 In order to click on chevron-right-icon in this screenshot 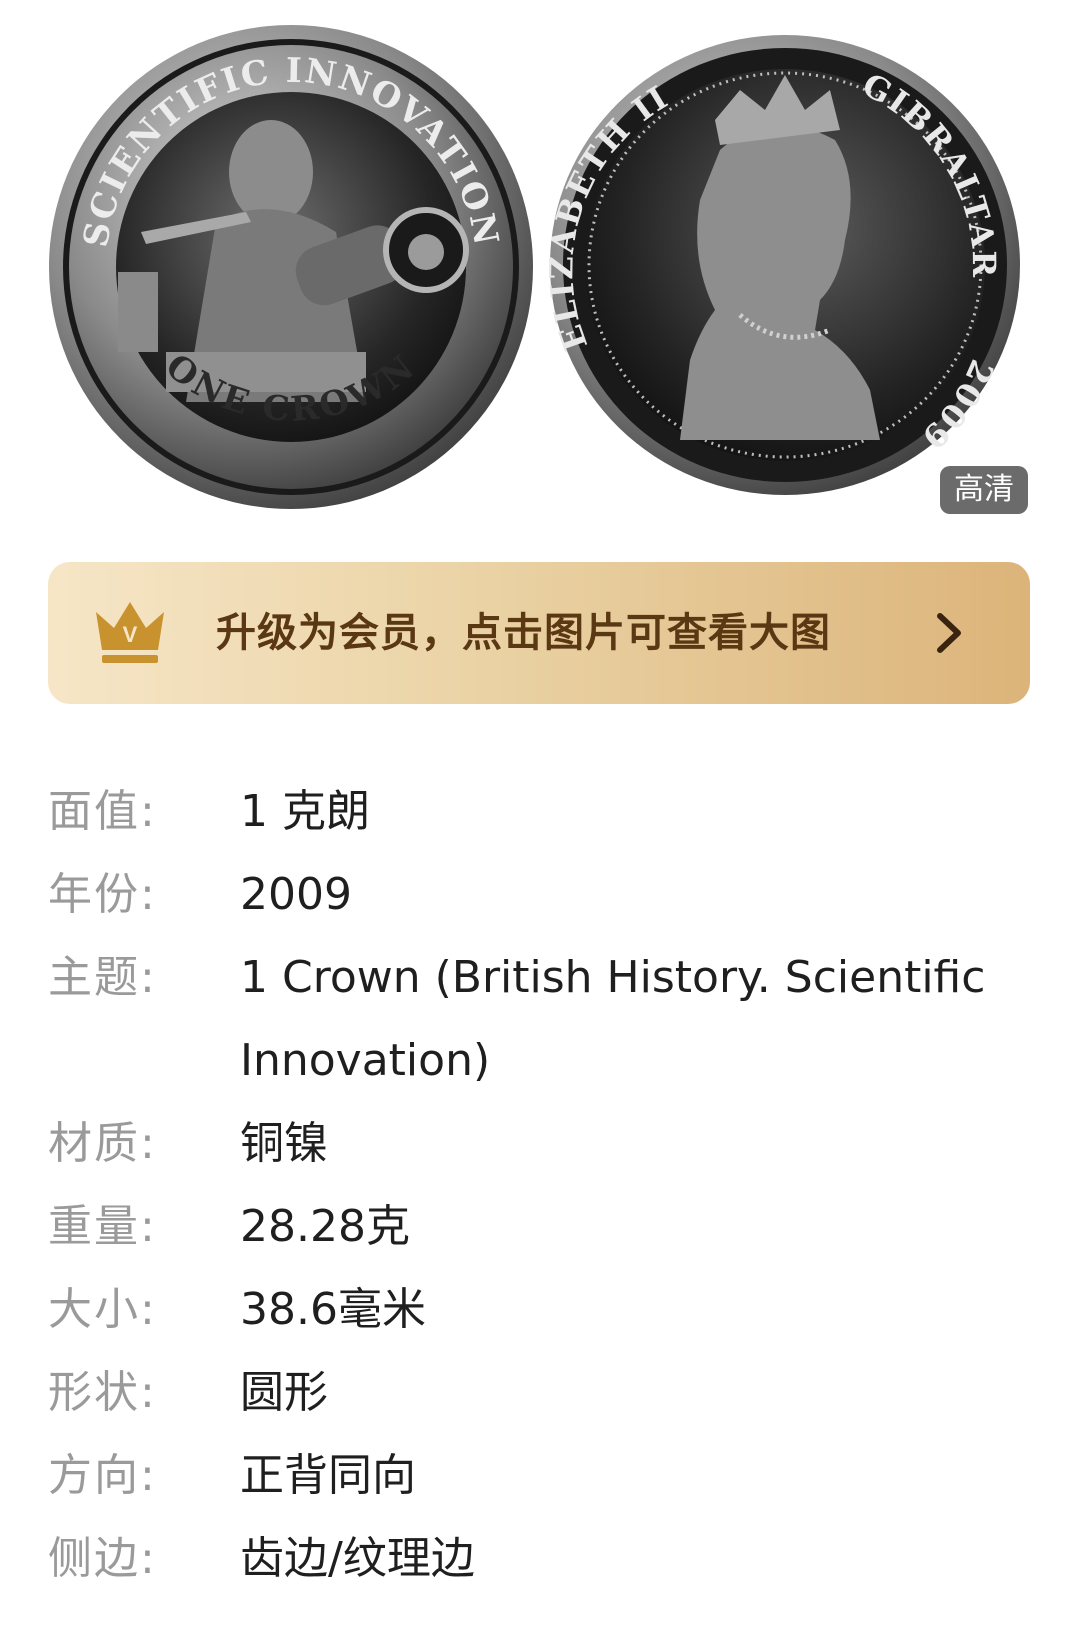, I will do `click(949, 633)`.